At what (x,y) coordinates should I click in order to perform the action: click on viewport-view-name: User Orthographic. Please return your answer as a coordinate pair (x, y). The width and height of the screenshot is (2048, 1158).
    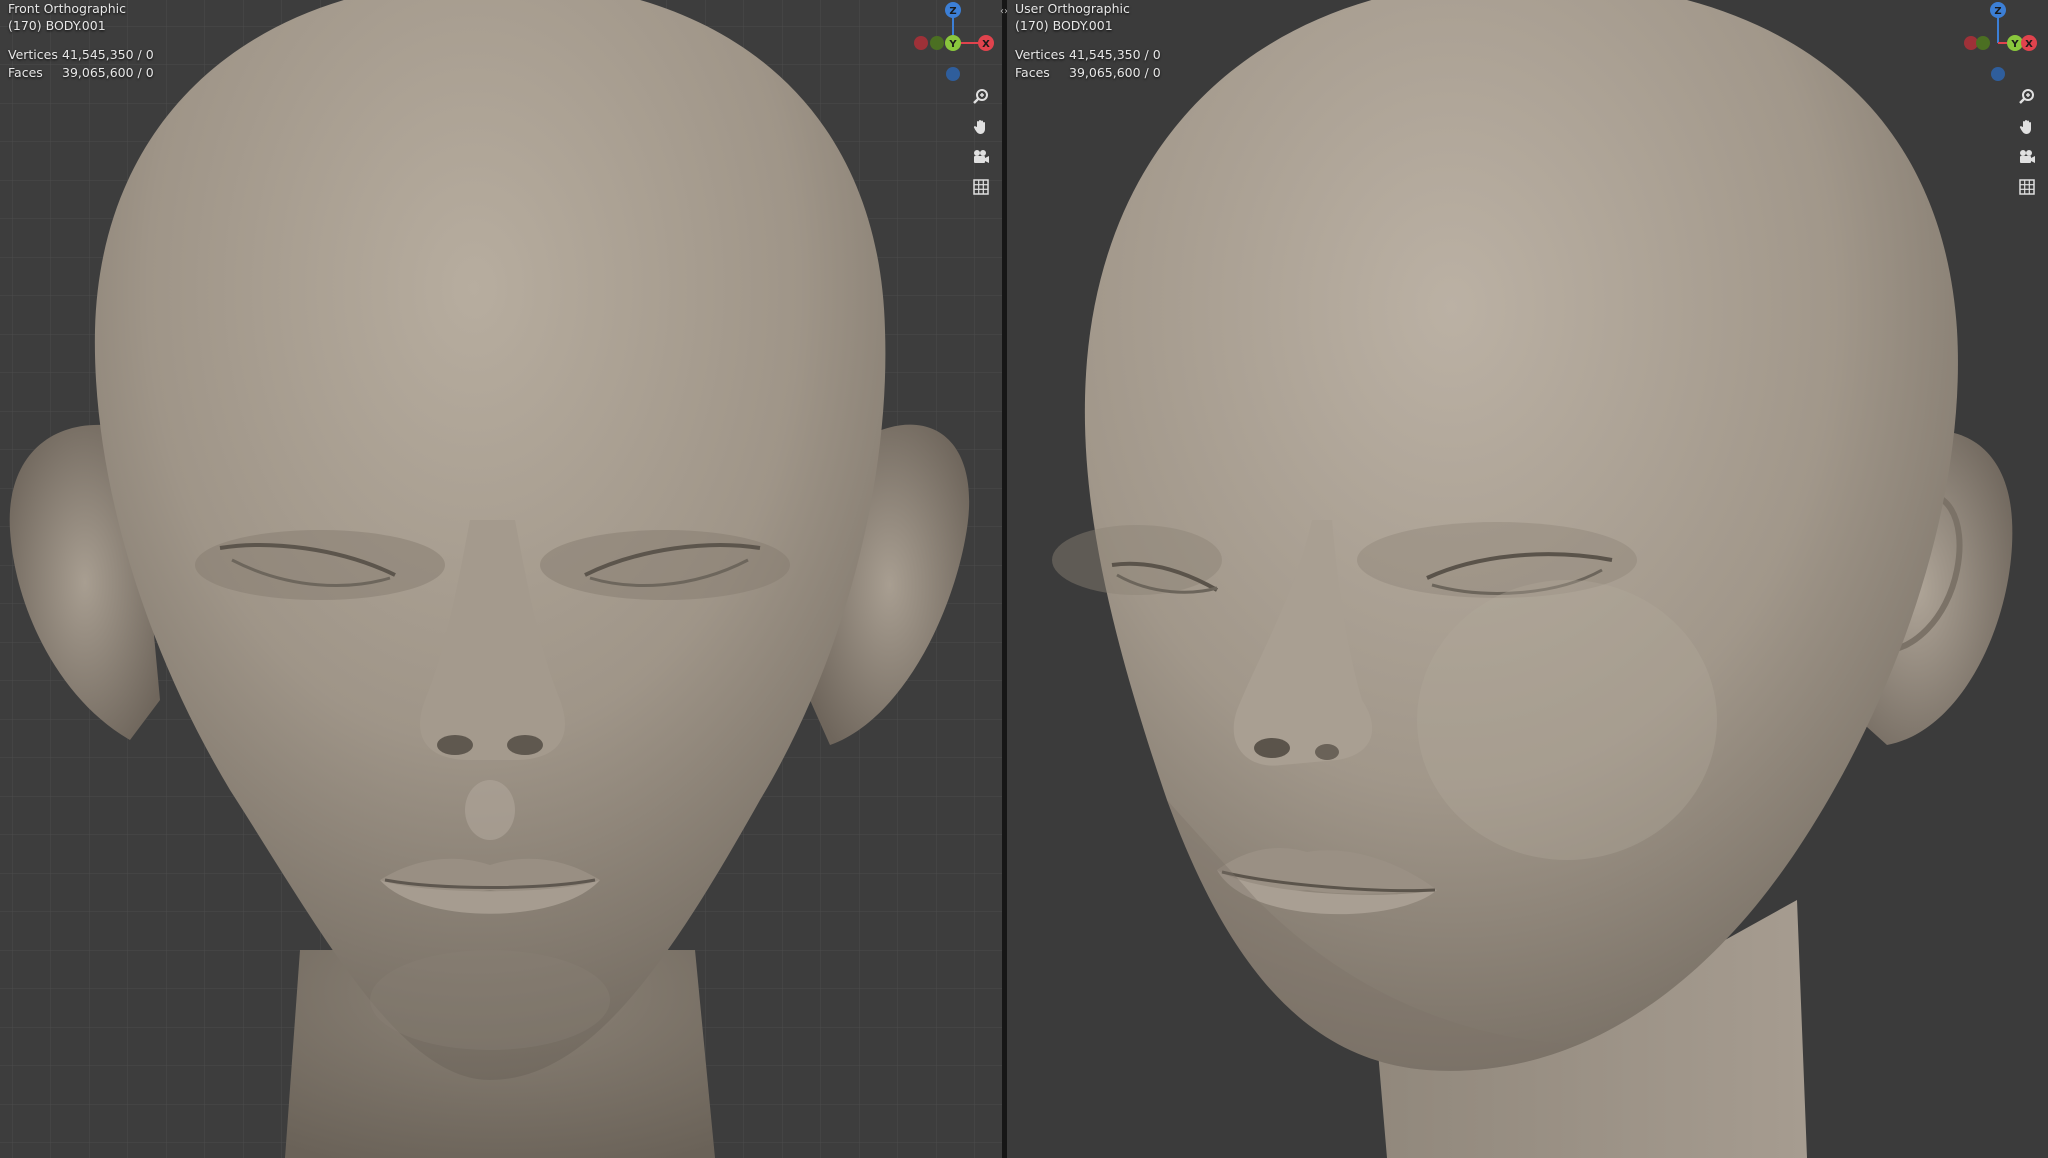
    Looking at the image, I should click on (1072, 8).